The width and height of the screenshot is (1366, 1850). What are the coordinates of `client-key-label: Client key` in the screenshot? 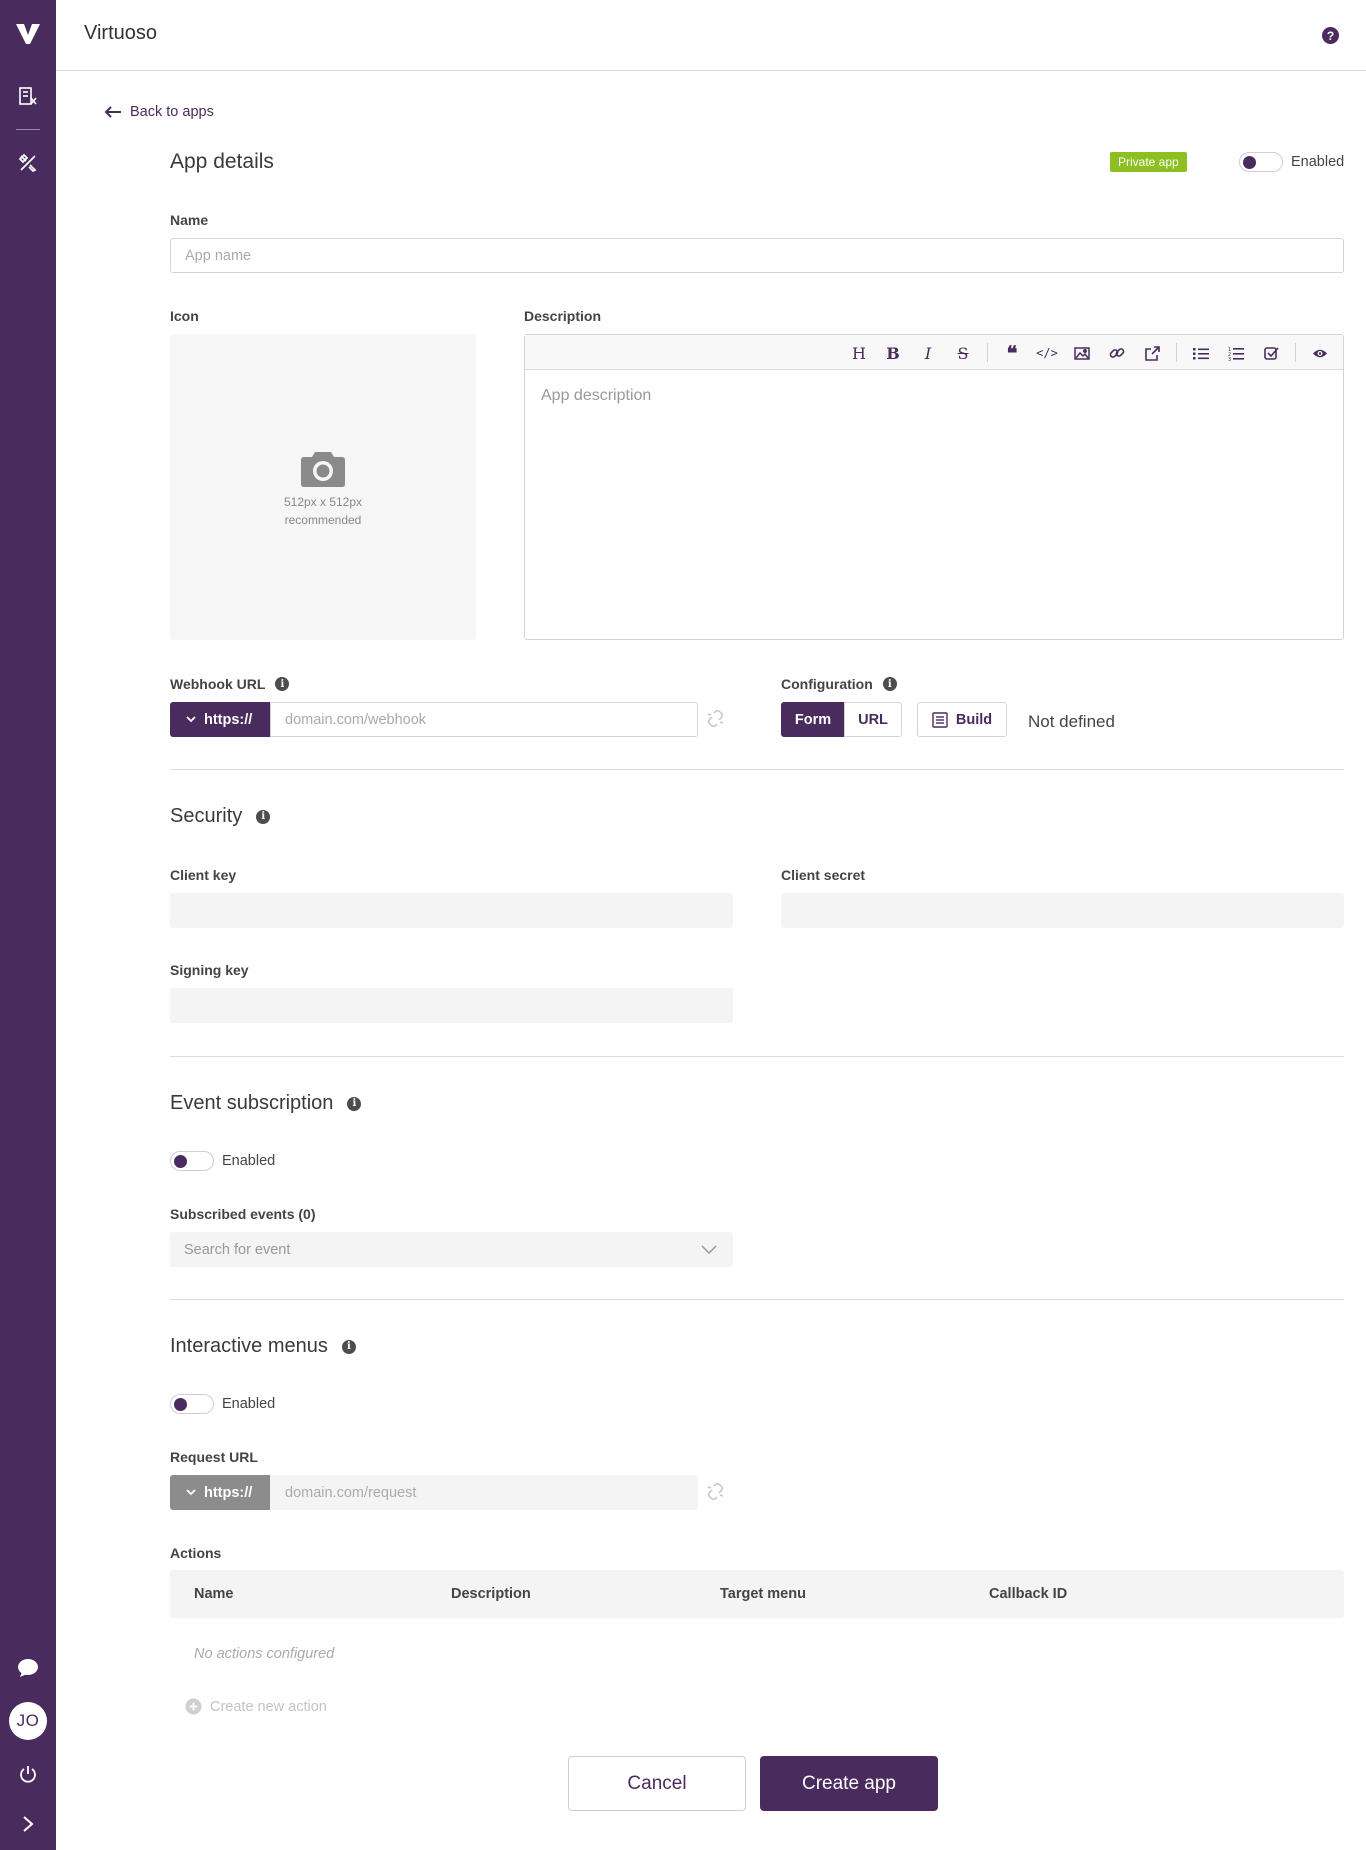 It's located at (203, 875).